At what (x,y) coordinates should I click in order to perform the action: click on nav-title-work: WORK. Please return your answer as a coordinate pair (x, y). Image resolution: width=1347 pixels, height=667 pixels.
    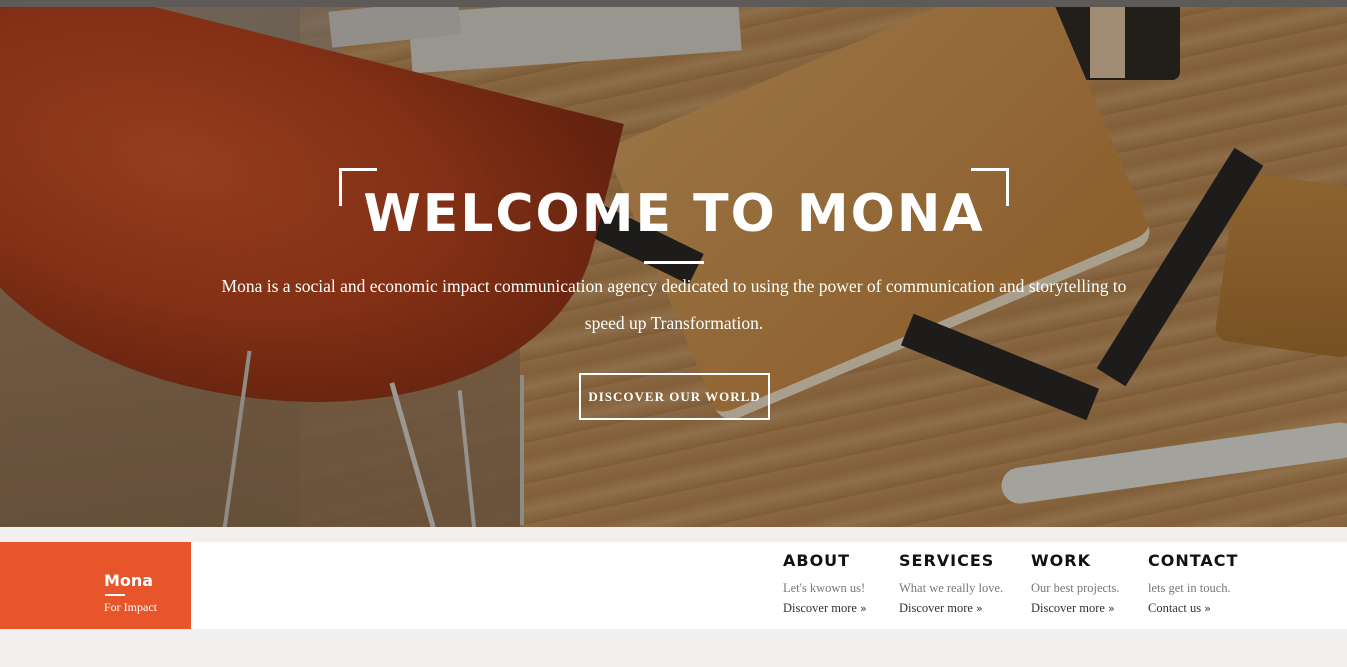
    Looking at the image, I should click on (1061, 560).